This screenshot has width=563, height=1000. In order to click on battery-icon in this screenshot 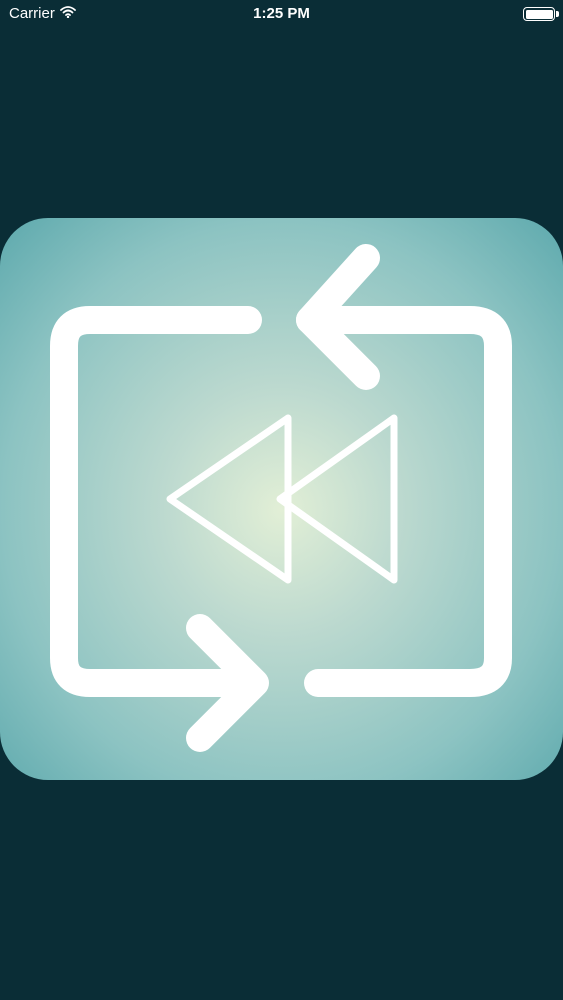, I will do `click(539, 14)`.